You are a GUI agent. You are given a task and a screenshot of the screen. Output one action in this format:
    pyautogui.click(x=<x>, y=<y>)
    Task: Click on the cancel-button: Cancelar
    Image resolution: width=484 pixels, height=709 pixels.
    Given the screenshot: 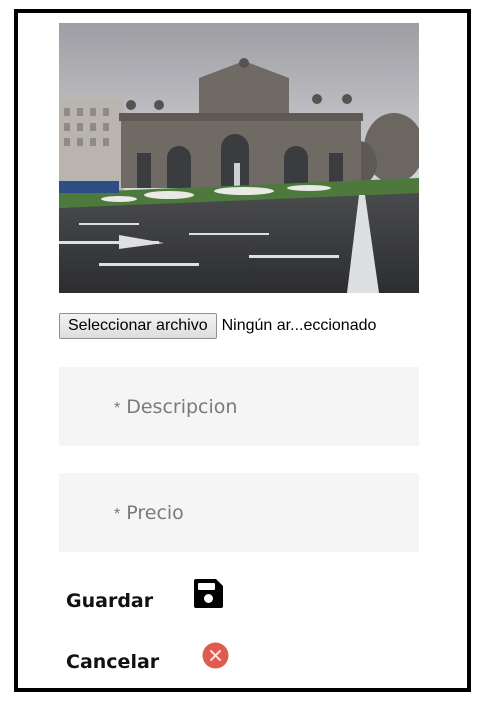 What is the action you would take?
    pyautogui.click(x=112, y=662)
    